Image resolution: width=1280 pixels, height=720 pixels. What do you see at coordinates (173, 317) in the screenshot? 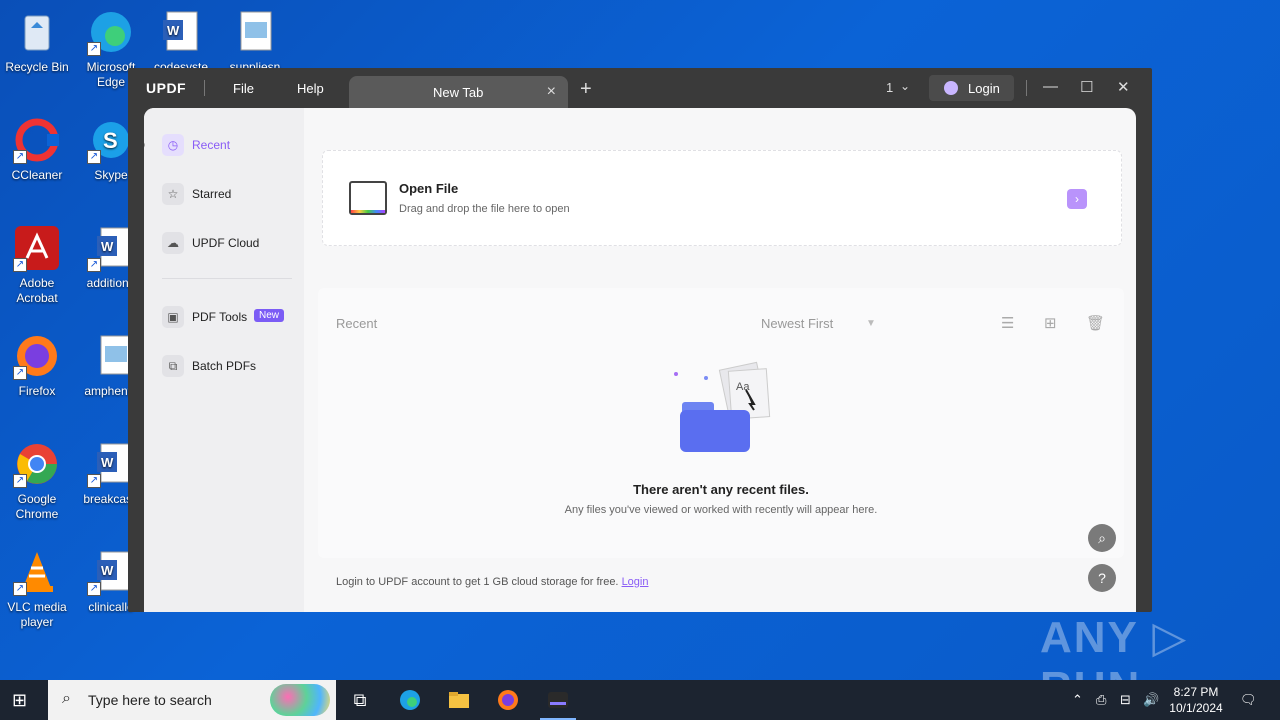
I see `toolbox-icon: ▣` at bounding box center [173, 317].